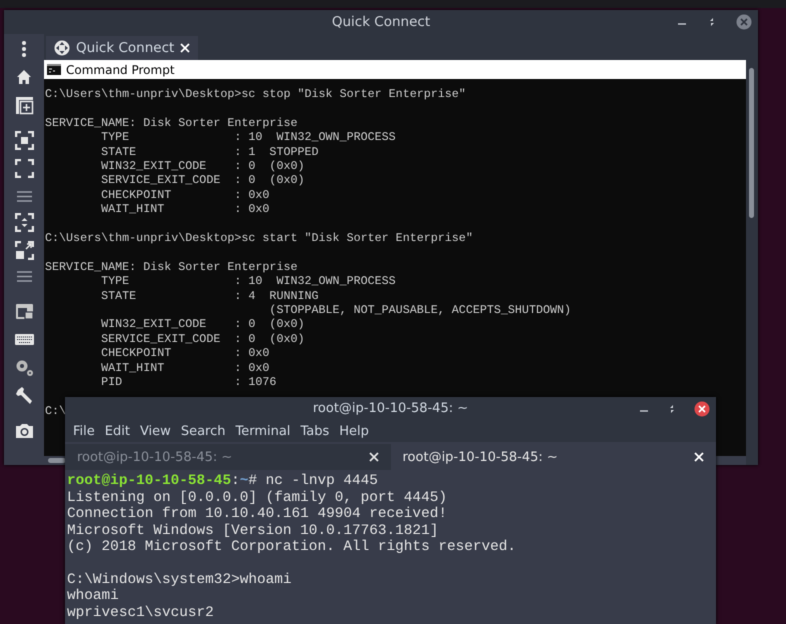 Image resolution: width=786 pixels, height=624 pixels. Describe the element at coordinates (24, 105) in the screenshot. I see `new-window-icon` at that location.